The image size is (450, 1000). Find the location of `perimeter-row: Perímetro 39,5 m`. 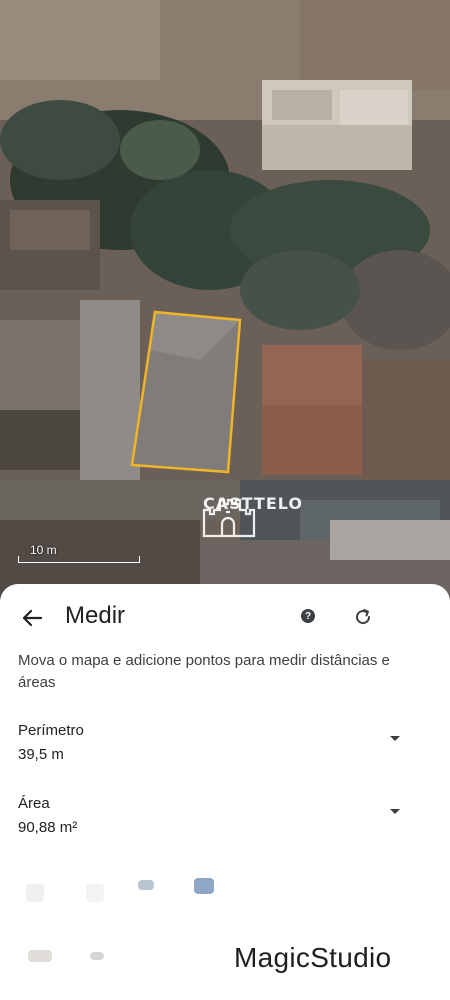

perimeter-row: Perímetro 39,5 m is located at coordinates (225, 750).